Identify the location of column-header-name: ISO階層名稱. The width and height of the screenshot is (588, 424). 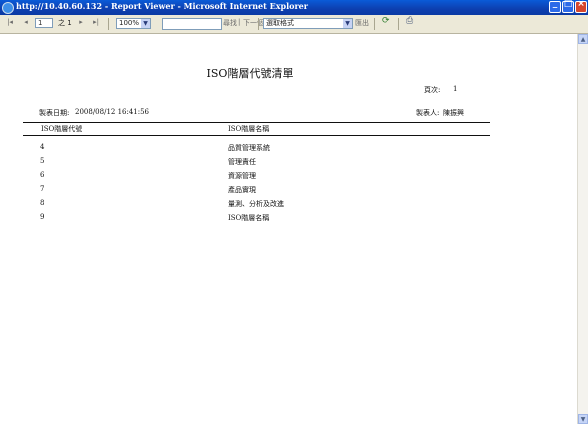
(249, 129).